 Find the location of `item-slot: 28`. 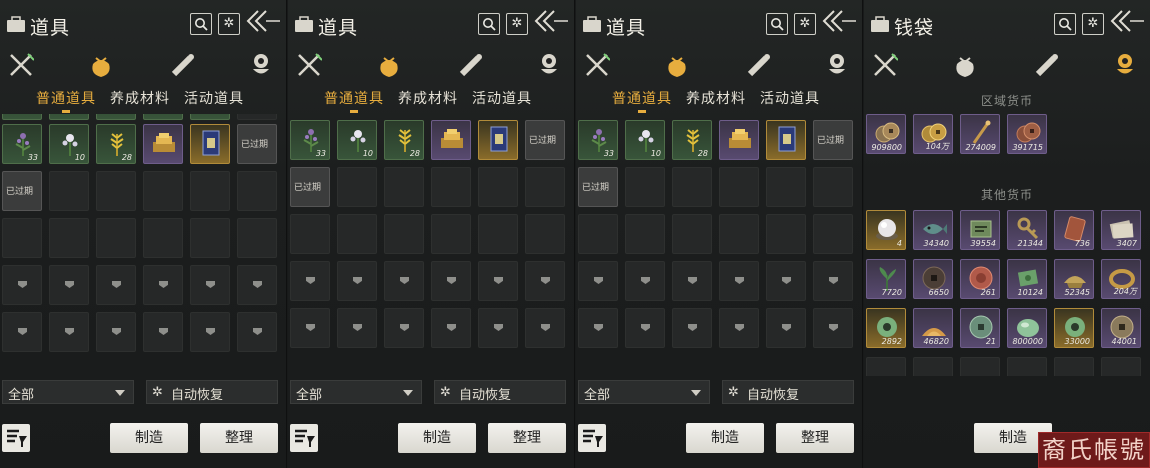

item-slot: 28 is located at coordinates (404, 140).